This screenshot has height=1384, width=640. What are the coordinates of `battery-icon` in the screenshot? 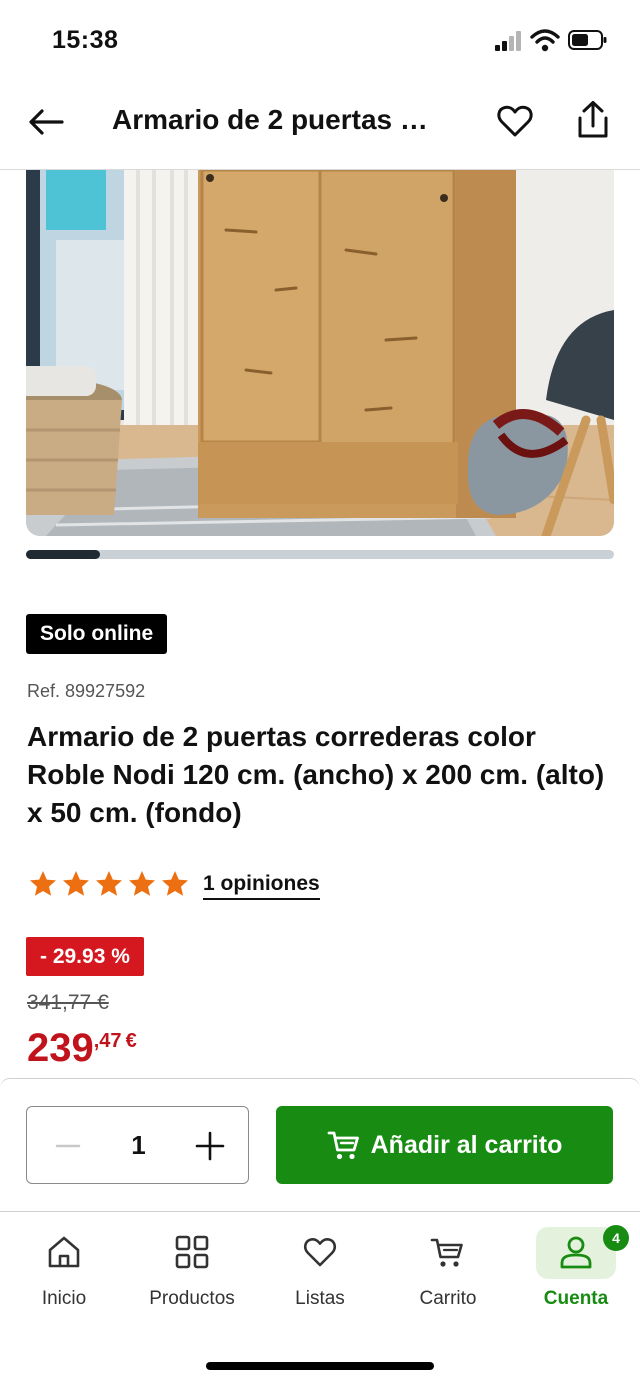 It's located at (587, 40).